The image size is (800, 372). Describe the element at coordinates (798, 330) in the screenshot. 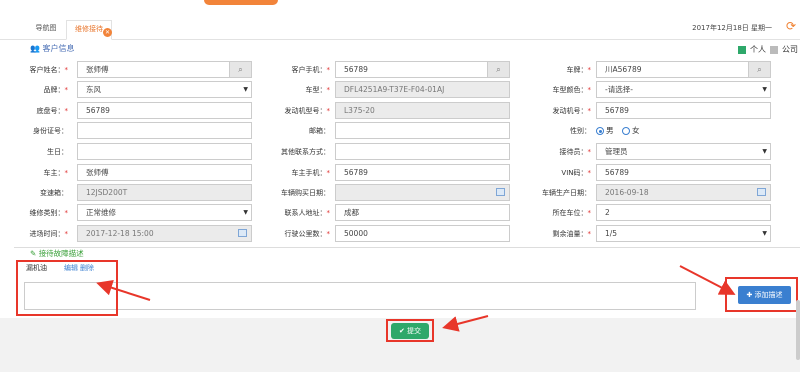

I see `scrollbar` at that location.